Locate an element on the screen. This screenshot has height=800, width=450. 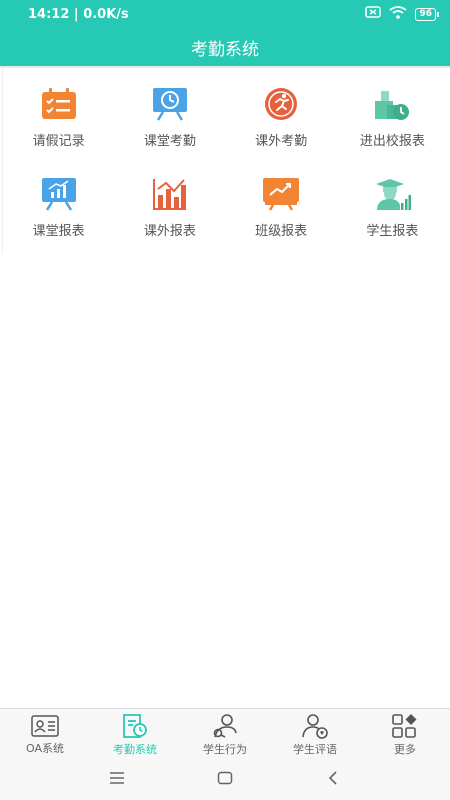
tab-label: 更多 is located at coordinates (405, 749).